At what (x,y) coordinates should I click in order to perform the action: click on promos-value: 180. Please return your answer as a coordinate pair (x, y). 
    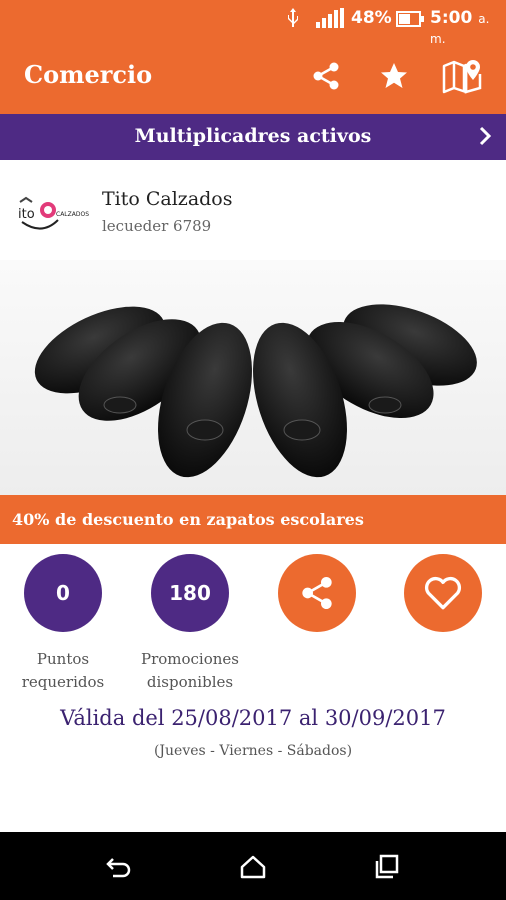
    Looking at the image, I should click on (190, 593).